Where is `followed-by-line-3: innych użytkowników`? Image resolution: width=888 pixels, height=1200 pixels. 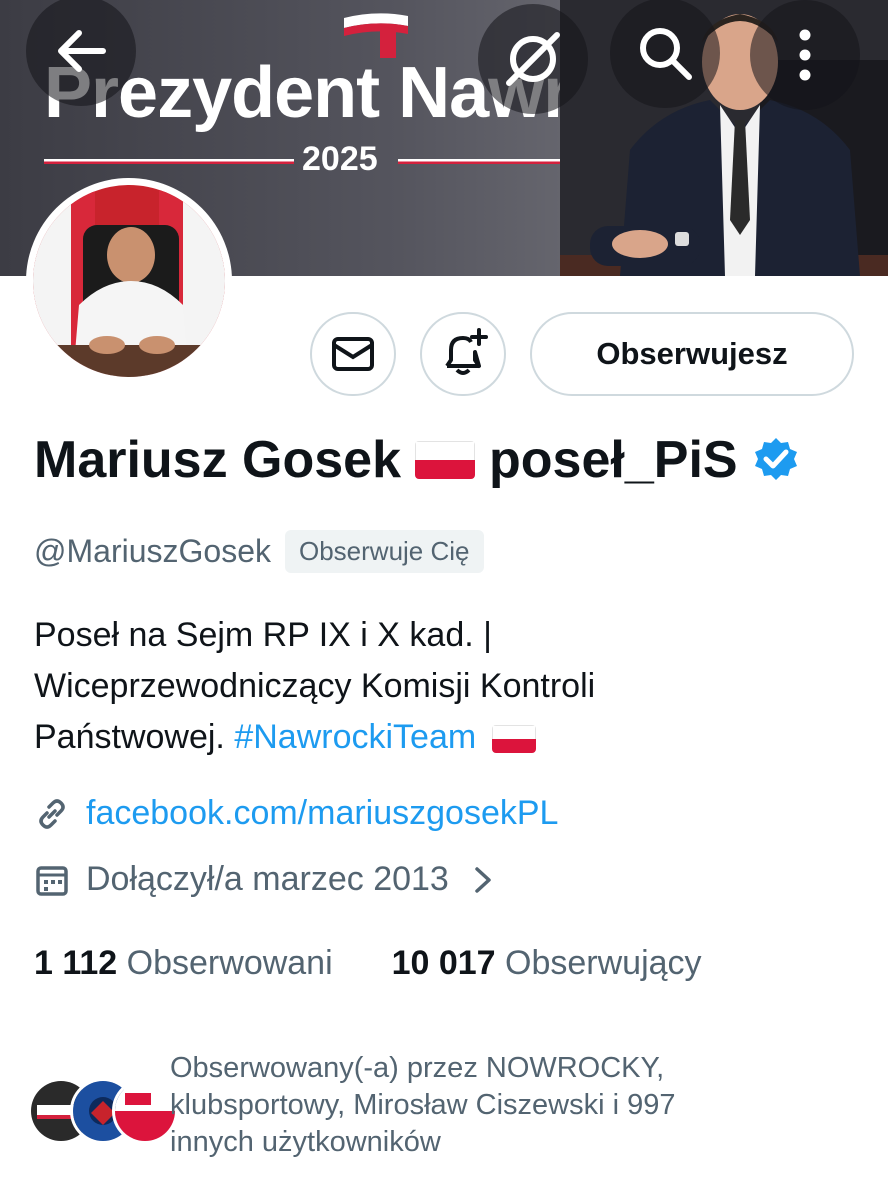 followed-by-line-3: innych użytkowników is located at coordinates (305, 1142).